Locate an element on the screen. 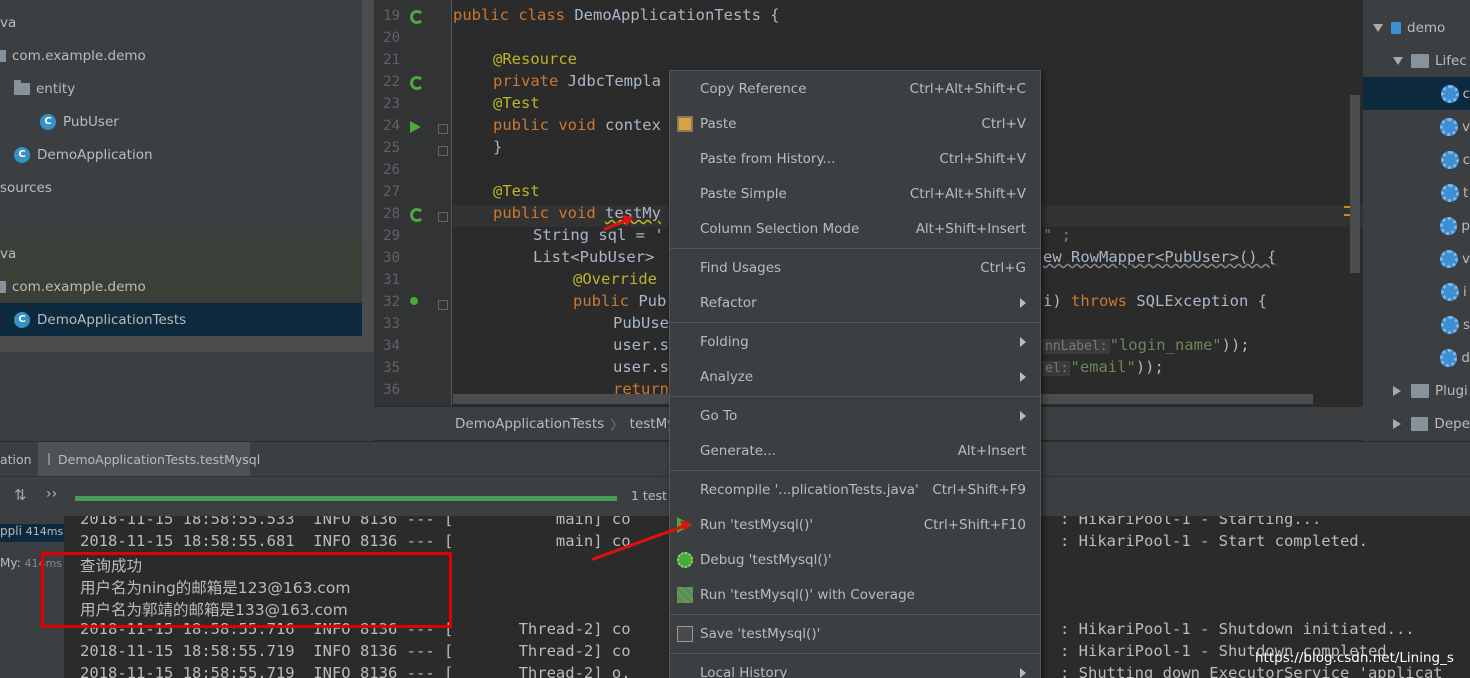 This screenshot has height=678, width=1470. menu-item-folding: Folding is located at coordinates (855, 341).